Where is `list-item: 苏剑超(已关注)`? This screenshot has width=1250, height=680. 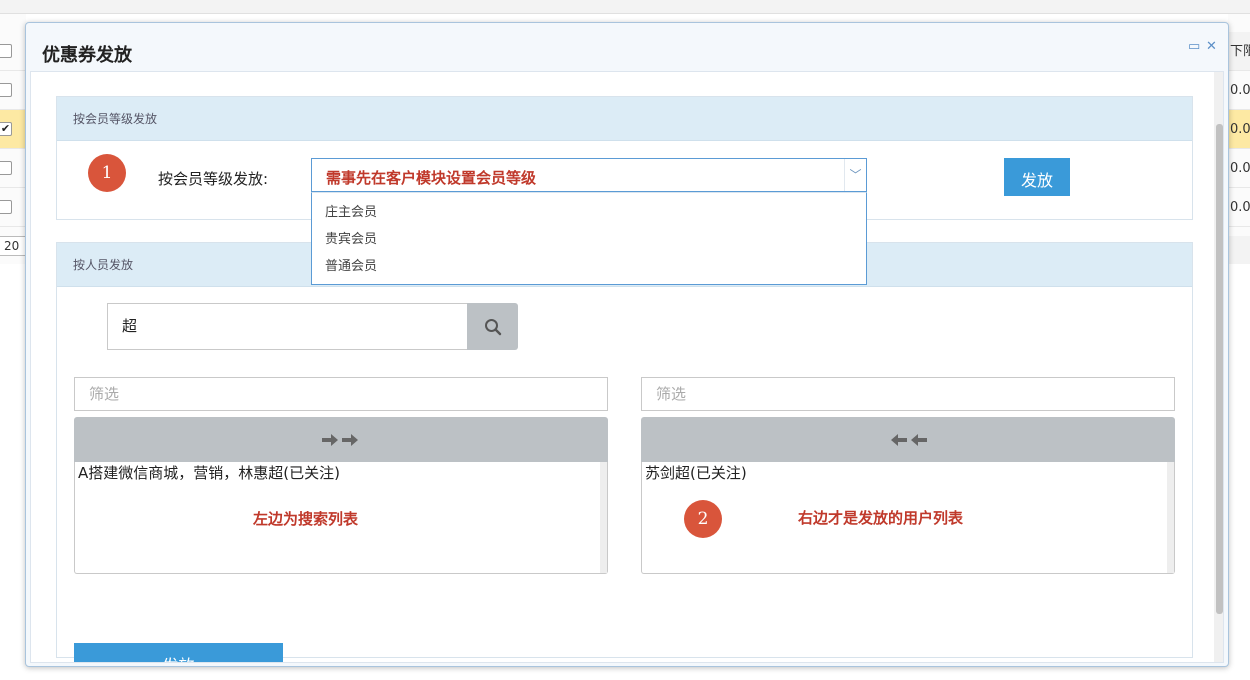
list-item: 苏剑超(已关注) is located at coordinates (696, 472).